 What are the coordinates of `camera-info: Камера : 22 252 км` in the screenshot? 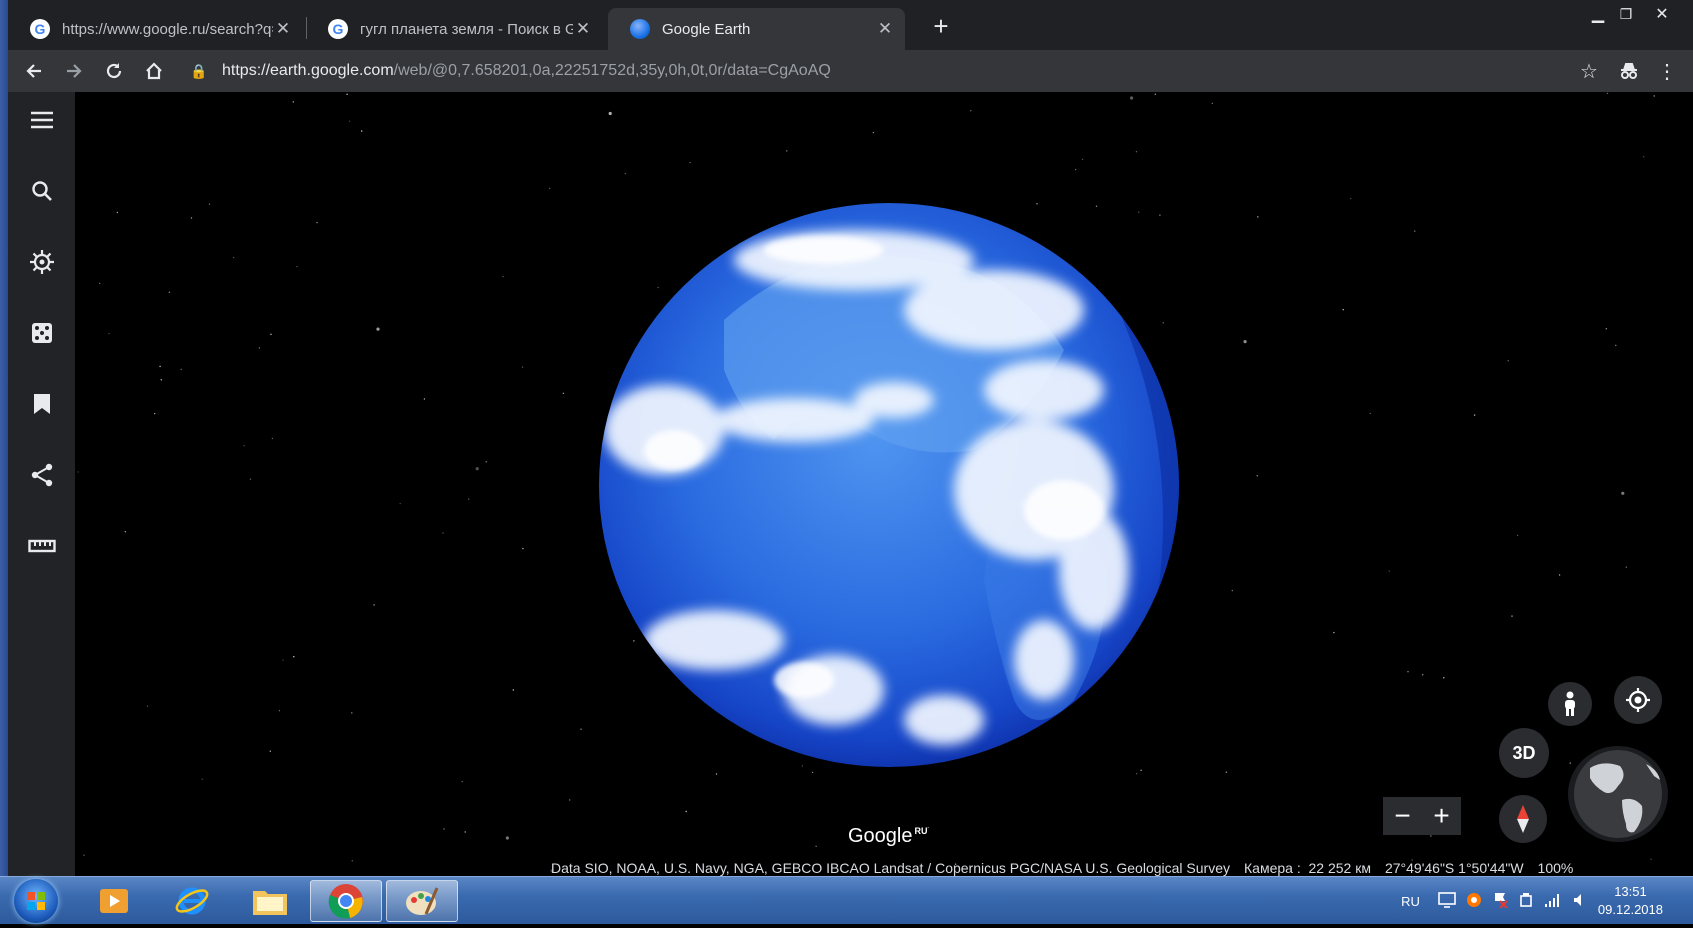 It's located at (1307, 868).